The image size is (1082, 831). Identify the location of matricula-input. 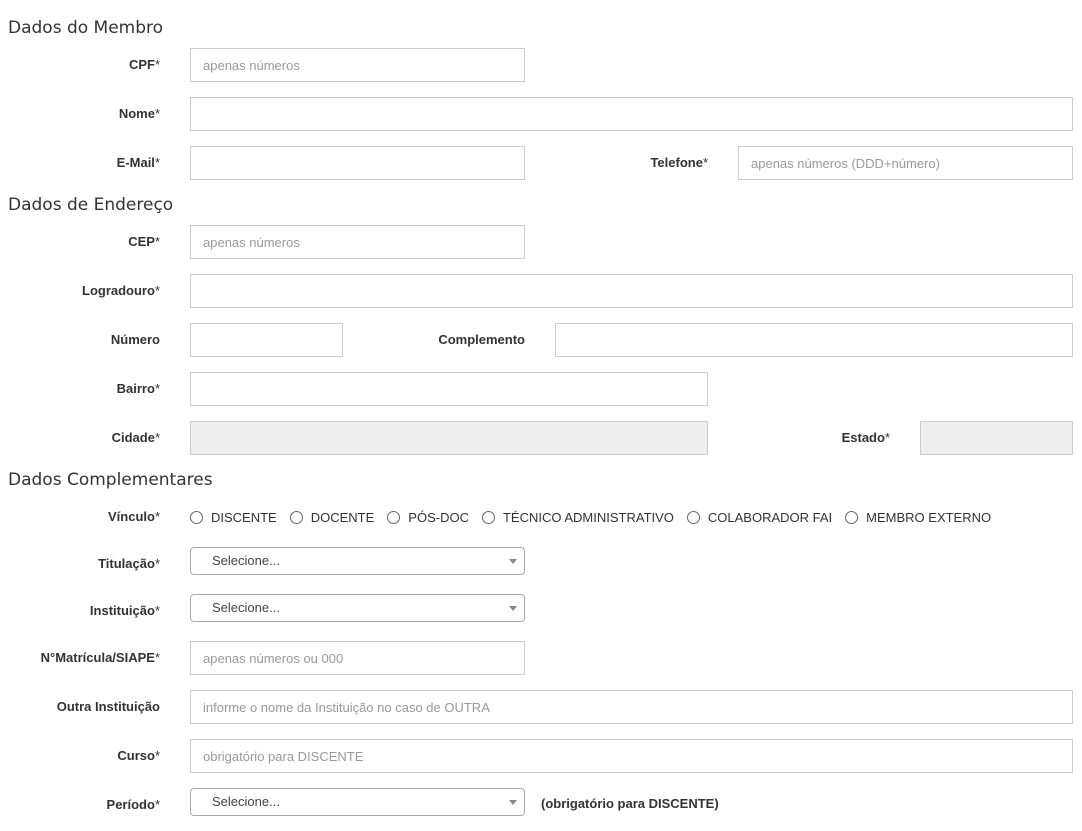
(357, 658).